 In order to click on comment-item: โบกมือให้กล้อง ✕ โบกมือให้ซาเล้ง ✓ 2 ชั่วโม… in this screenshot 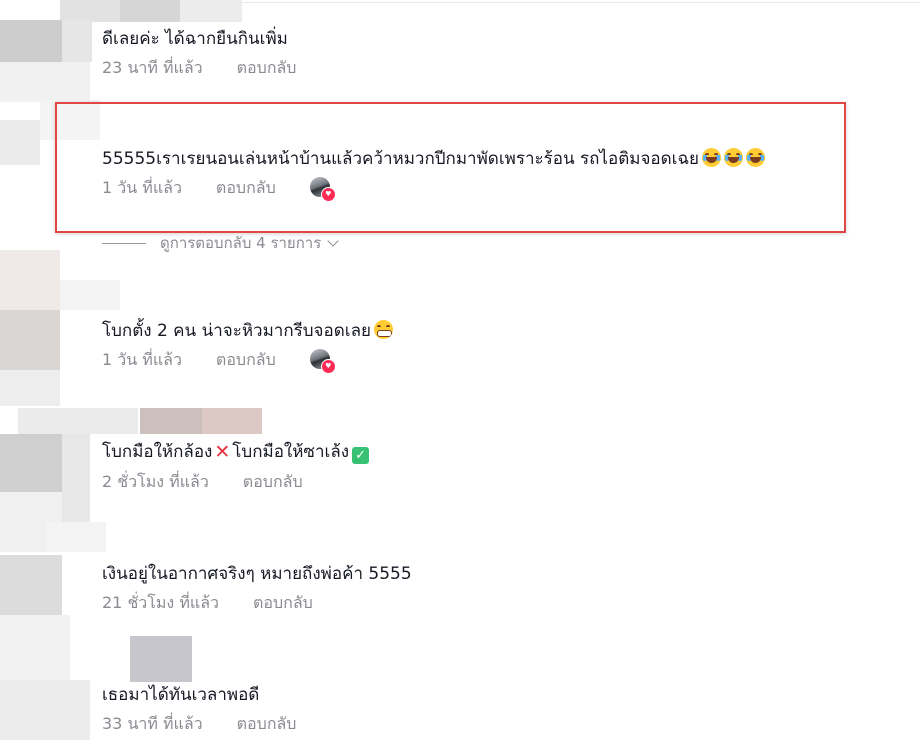, I will do `click(236, 467)`.